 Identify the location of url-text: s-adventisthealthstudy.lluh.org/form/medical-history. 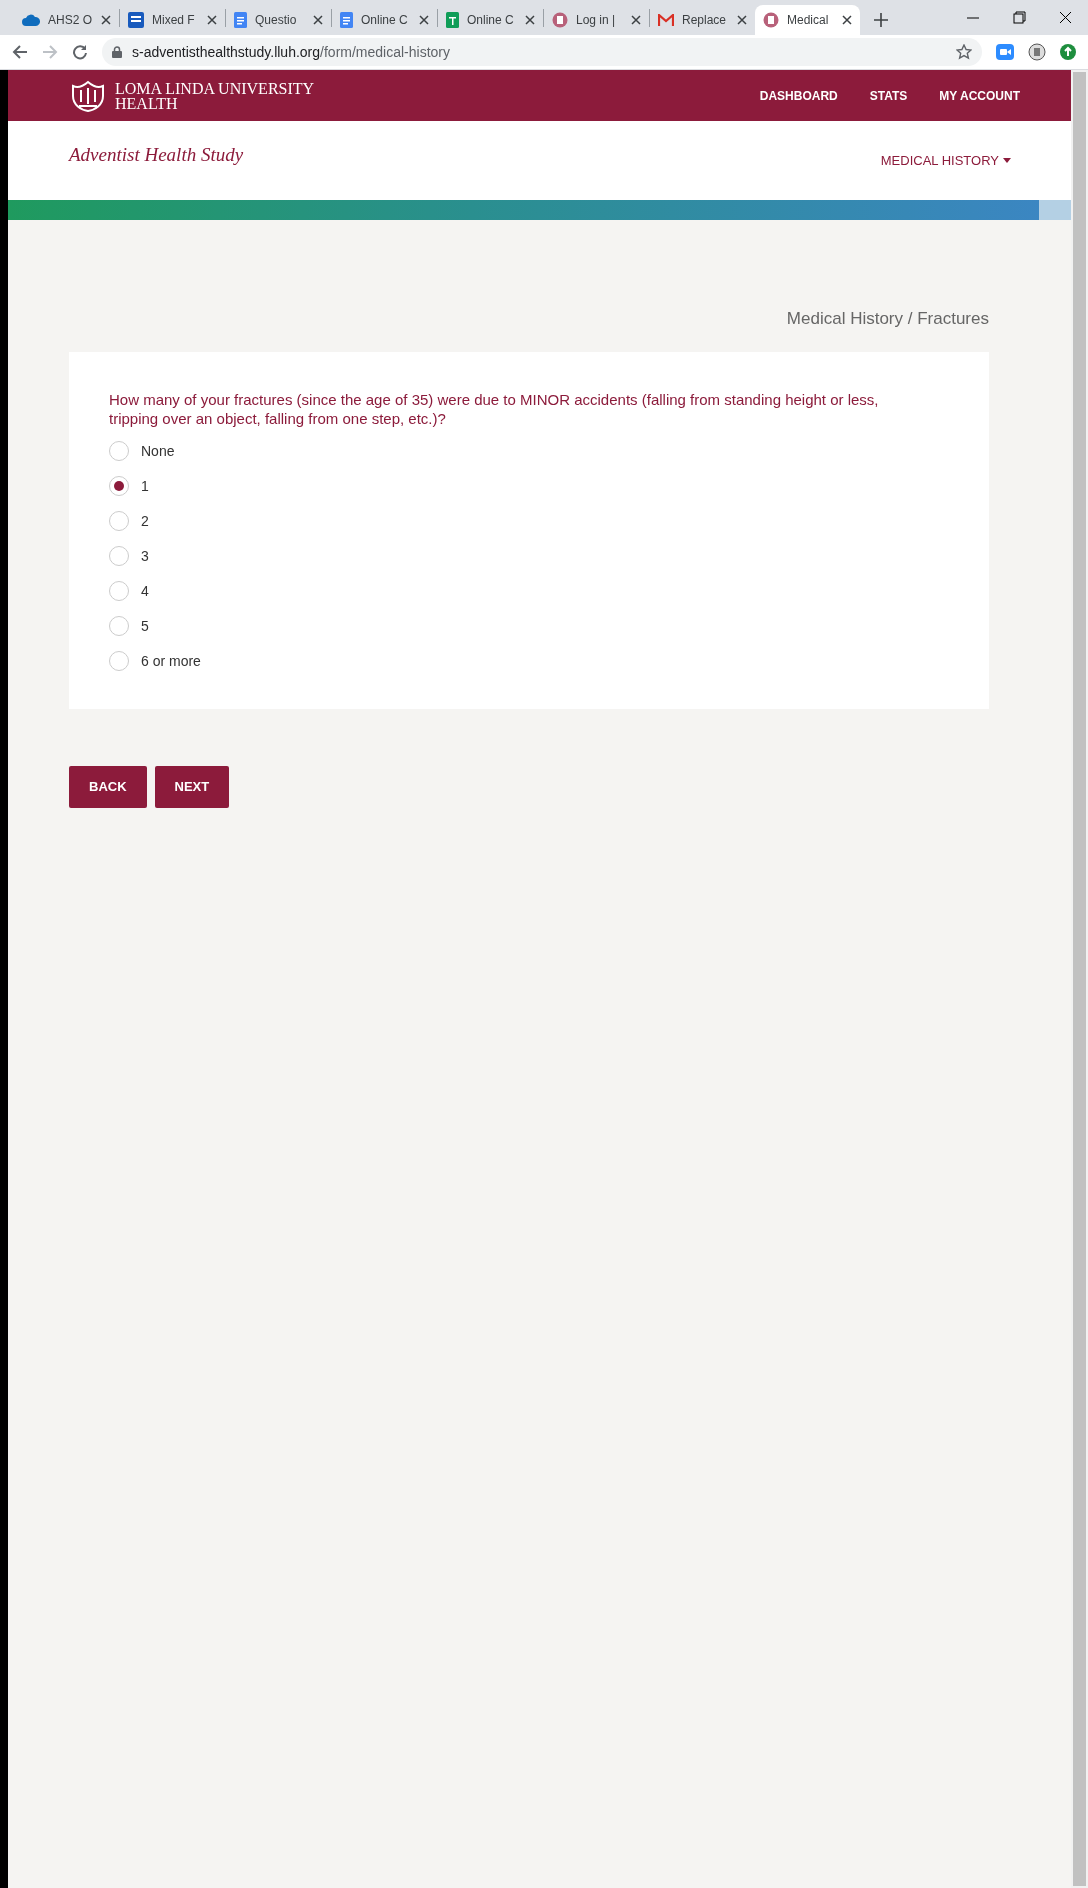
(291, 52).